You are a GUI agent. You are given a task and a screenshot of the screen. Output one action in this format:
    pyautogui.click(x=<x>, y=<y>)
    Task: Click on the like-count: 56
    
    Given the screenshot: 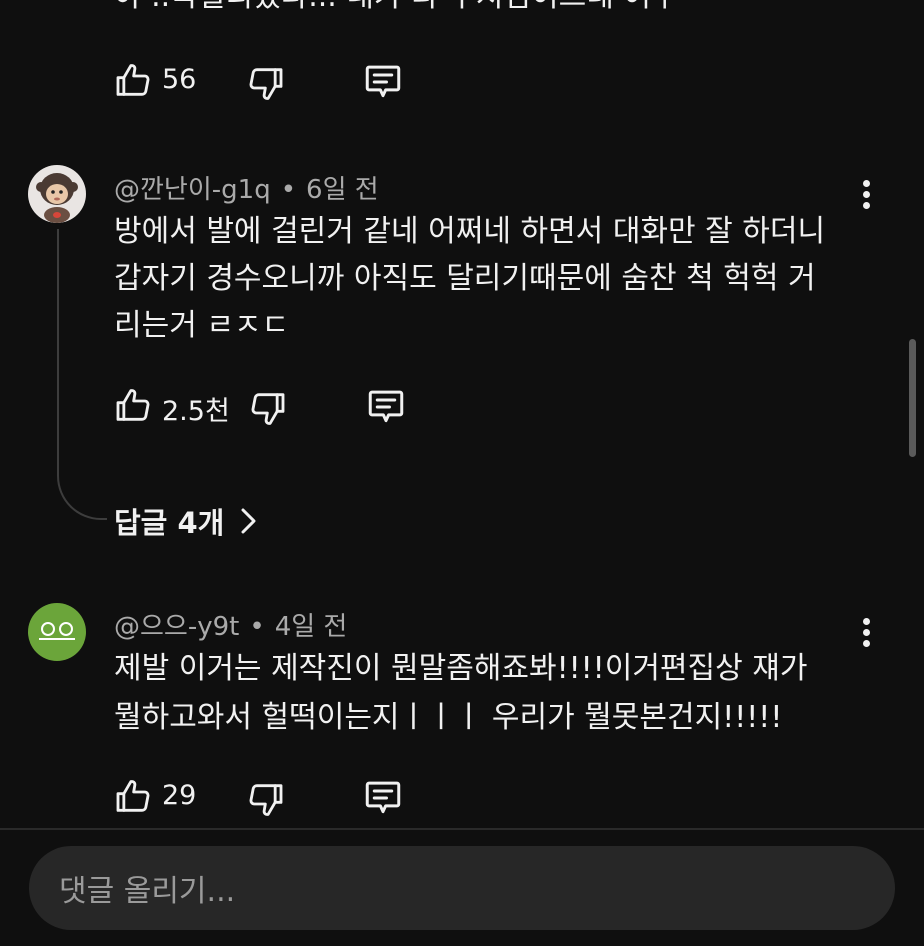 What is the action you would take?
    pyautogui.click(x=179, y=79)
    